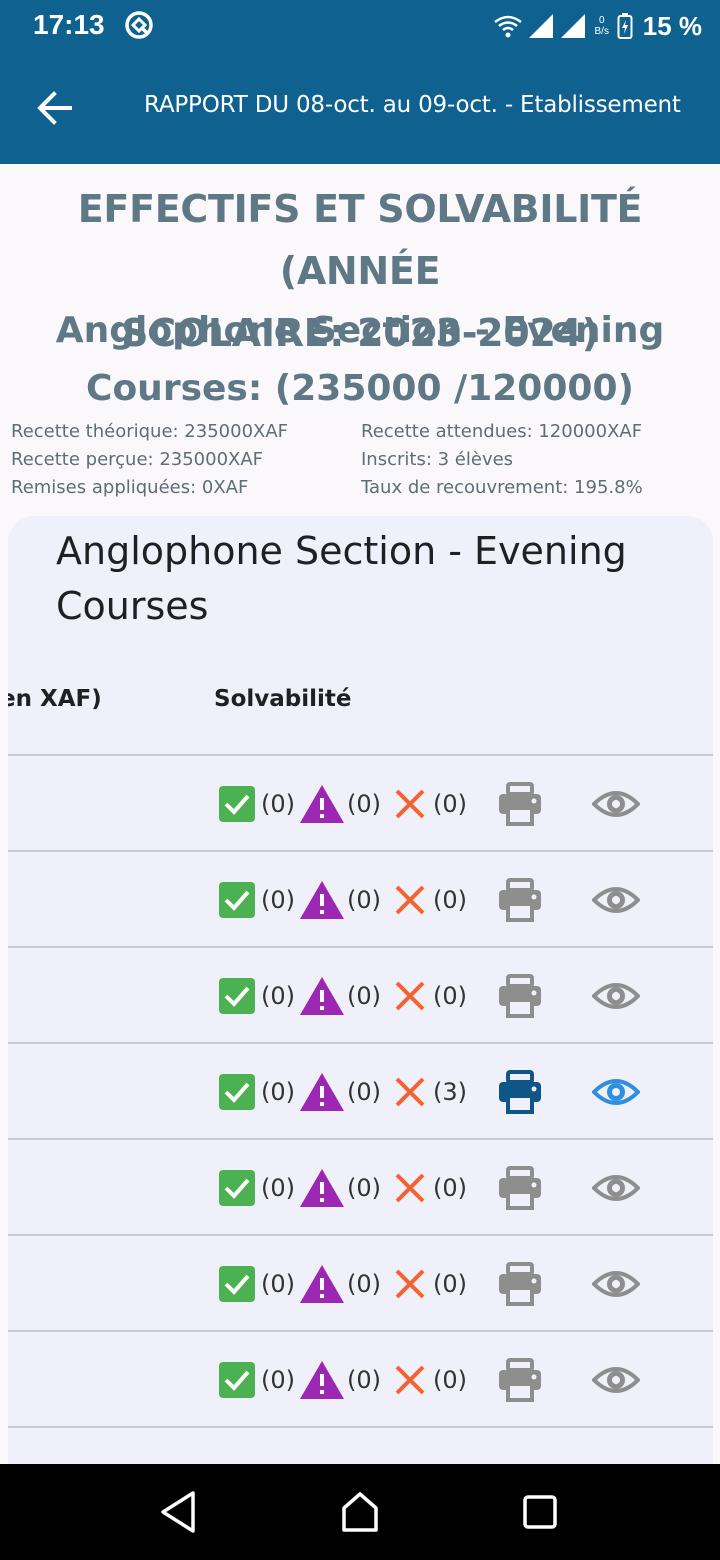  What do you see at coordinates (360, 26) in the screenshot?
I see `status-bar: 17:13 0 B/s 15 %` at bounding box center [360, 26].